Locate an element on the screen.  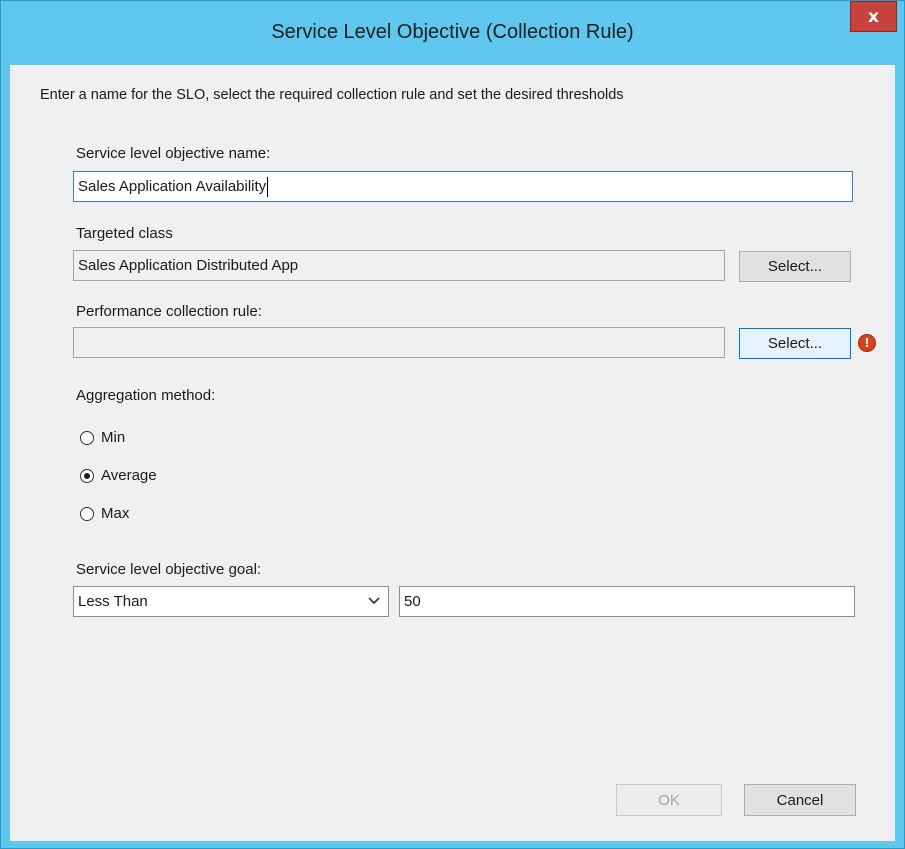
goal-value: 50 is located at coordinates (412, 601).